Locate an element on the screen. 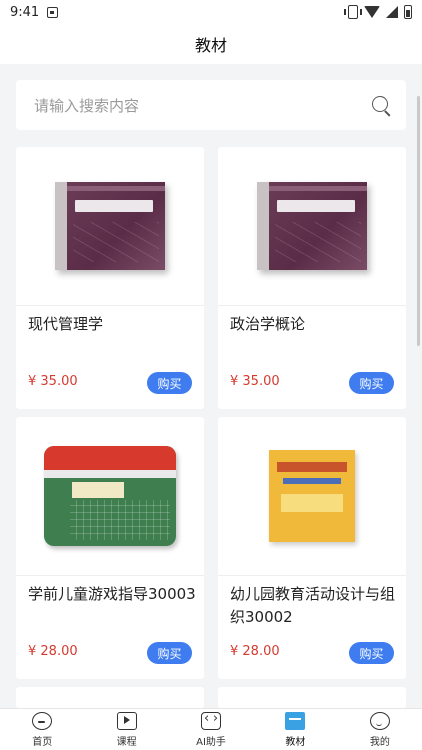  profile-face-icon is located at coordinates (379, 720).